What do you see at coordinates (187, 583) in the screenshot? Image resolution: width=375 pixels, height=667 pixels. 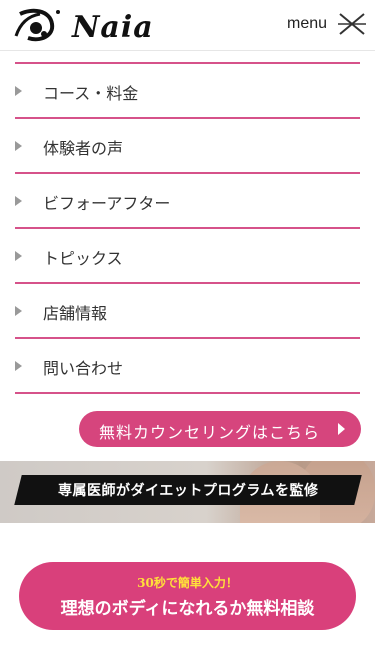 I see `cta-subtext: 30秒で簡単入力！` at bounding box center [187, 583].